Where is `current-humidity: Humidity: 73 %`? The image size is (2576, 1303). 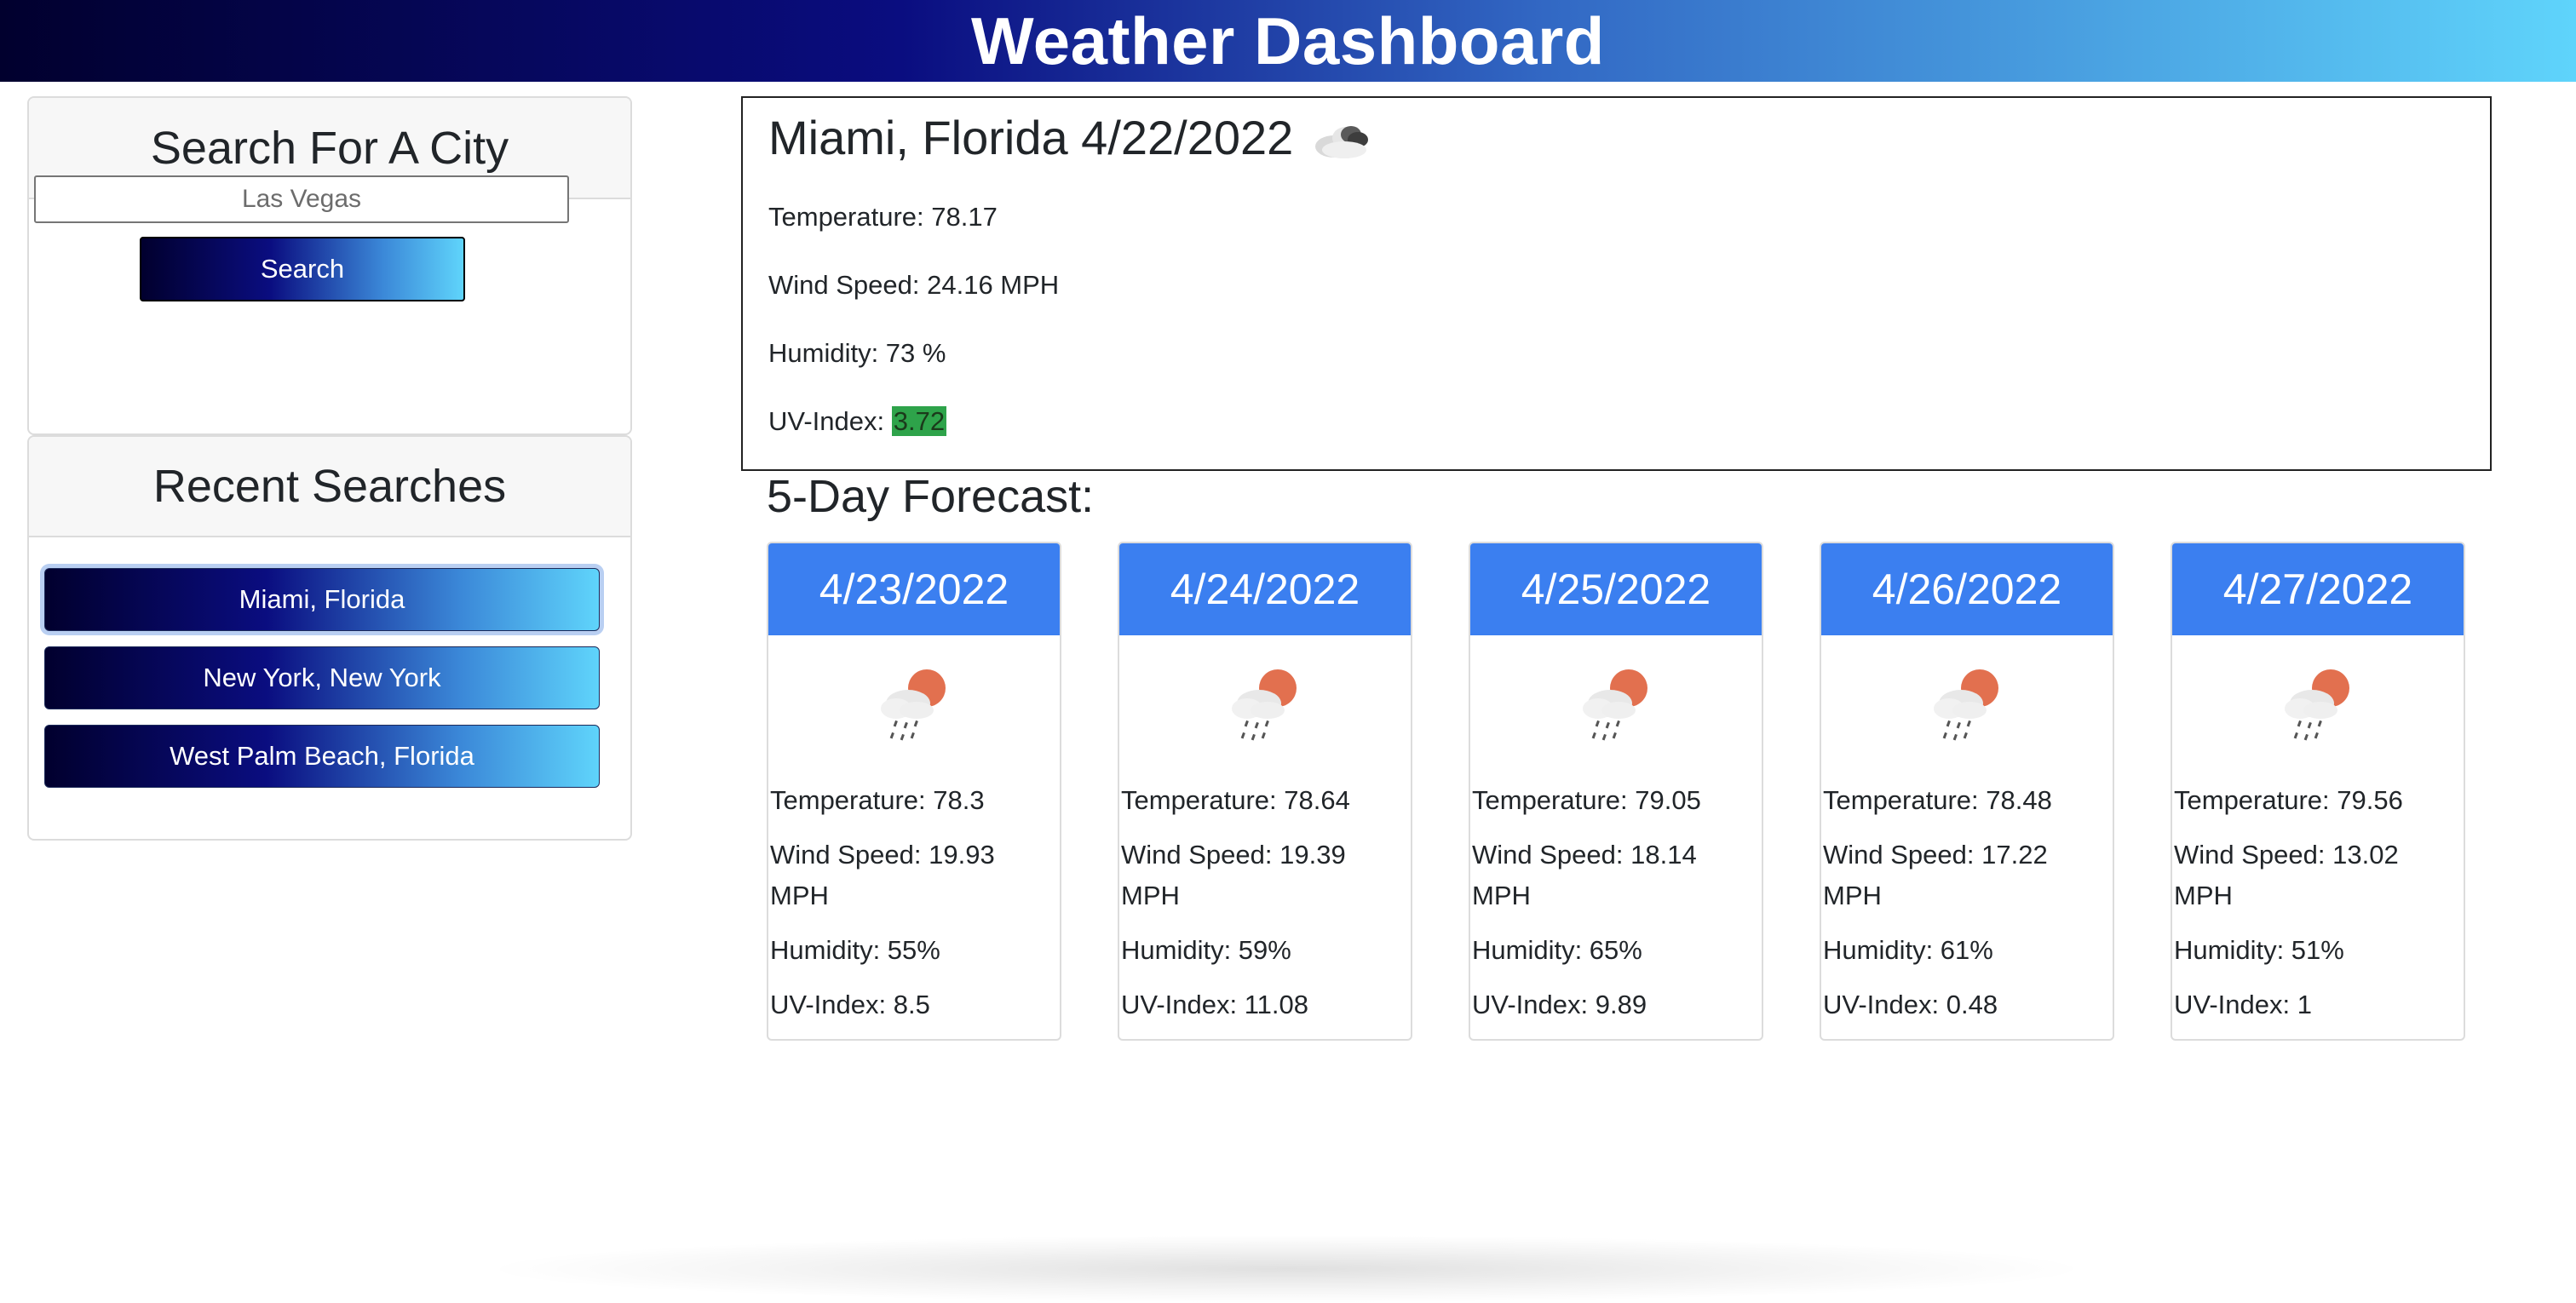
current-humidity: Humidity: 73 % is located at coordinates (857, 353).